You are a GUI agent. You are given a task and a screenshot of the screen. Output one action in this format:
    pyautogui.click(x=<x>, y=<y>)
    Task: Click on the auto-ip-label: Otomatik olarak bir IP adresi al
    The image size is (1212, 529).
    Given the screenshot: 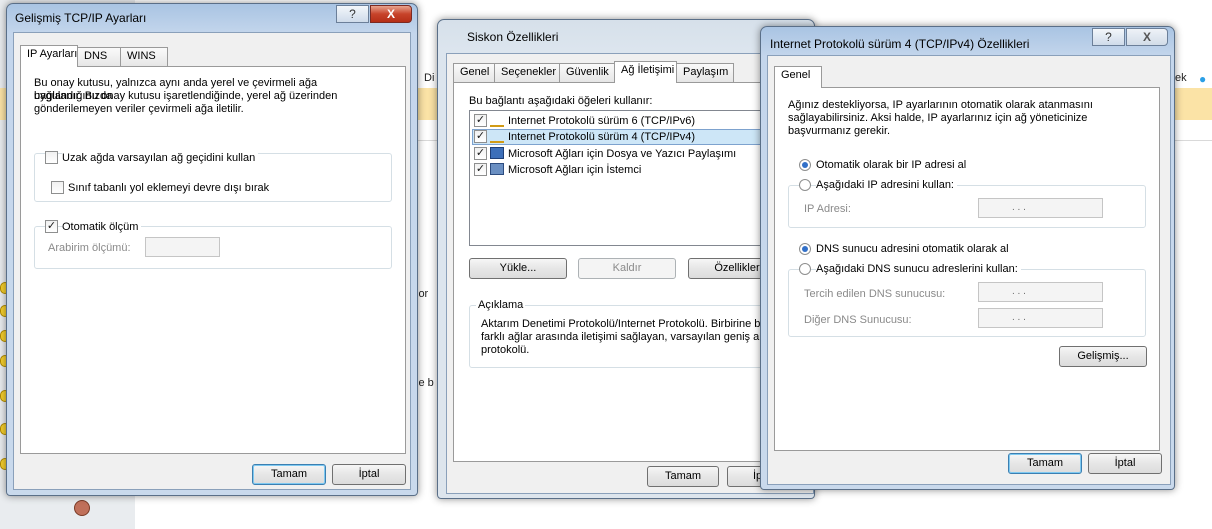 What is the action you would take?
    pyautogui.click(x=891, y=165)
    